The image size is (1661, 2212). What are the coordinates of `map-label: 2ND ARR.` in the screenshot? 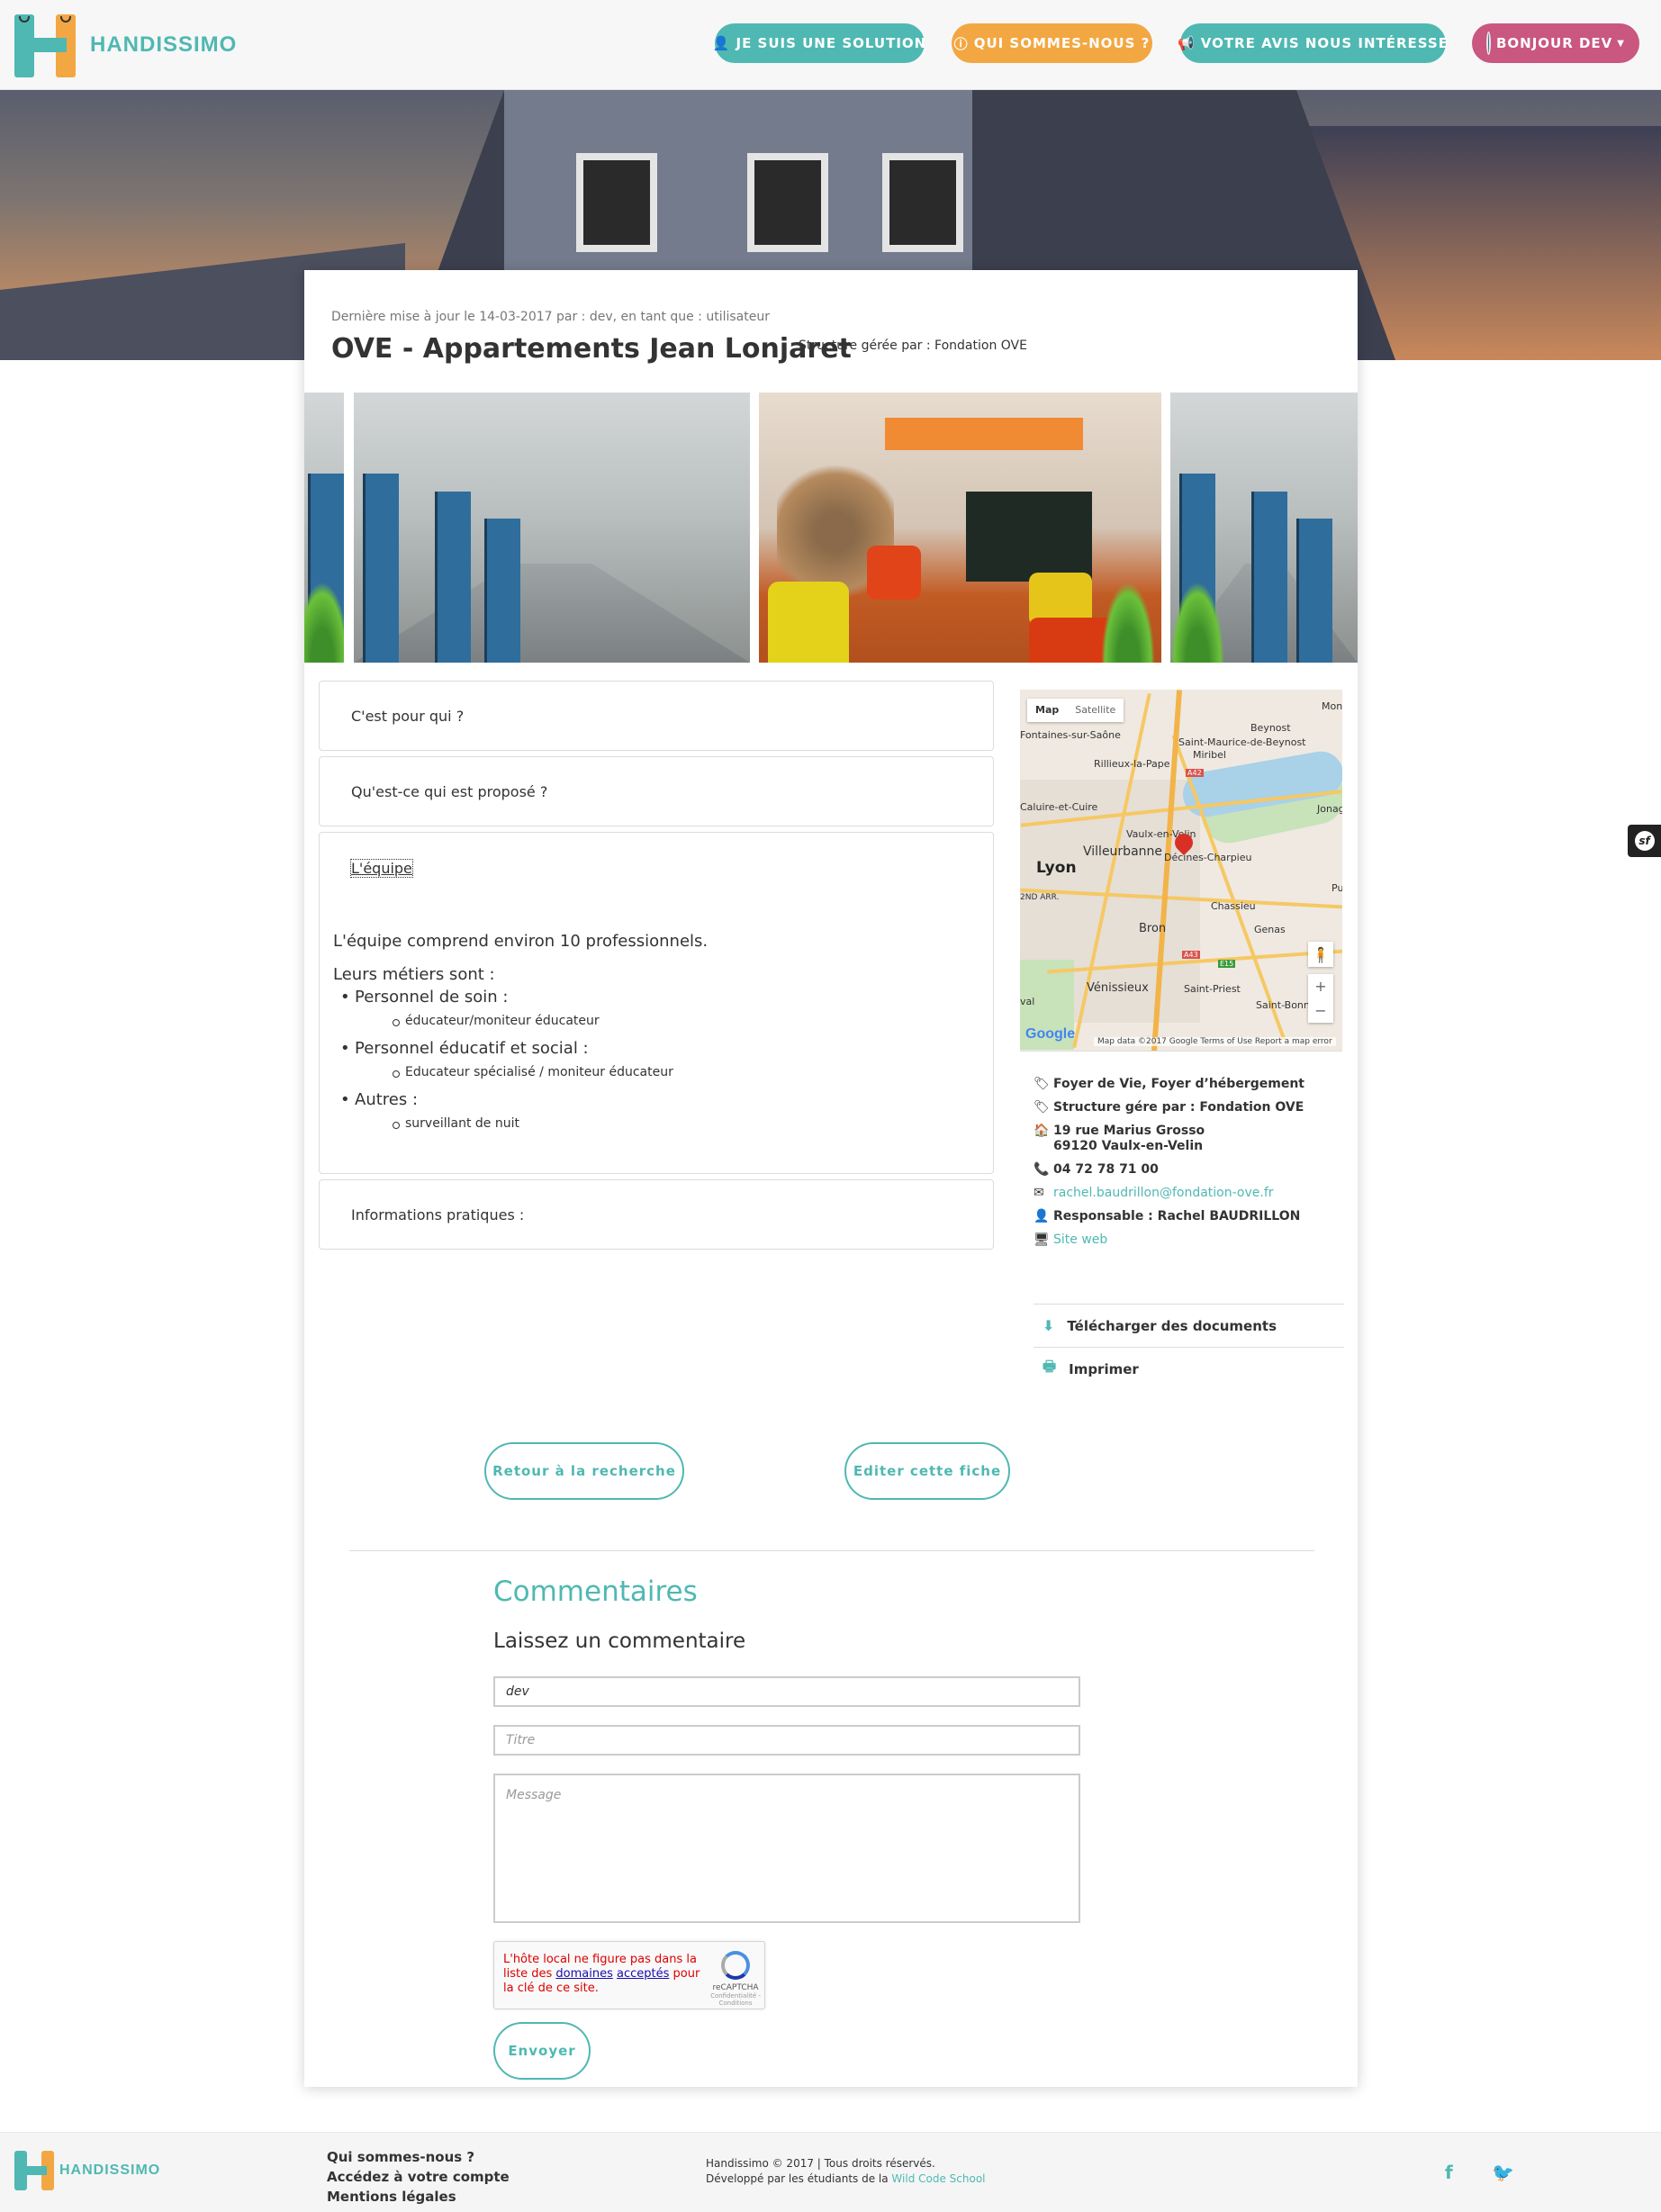 It's located at (1040, 897).